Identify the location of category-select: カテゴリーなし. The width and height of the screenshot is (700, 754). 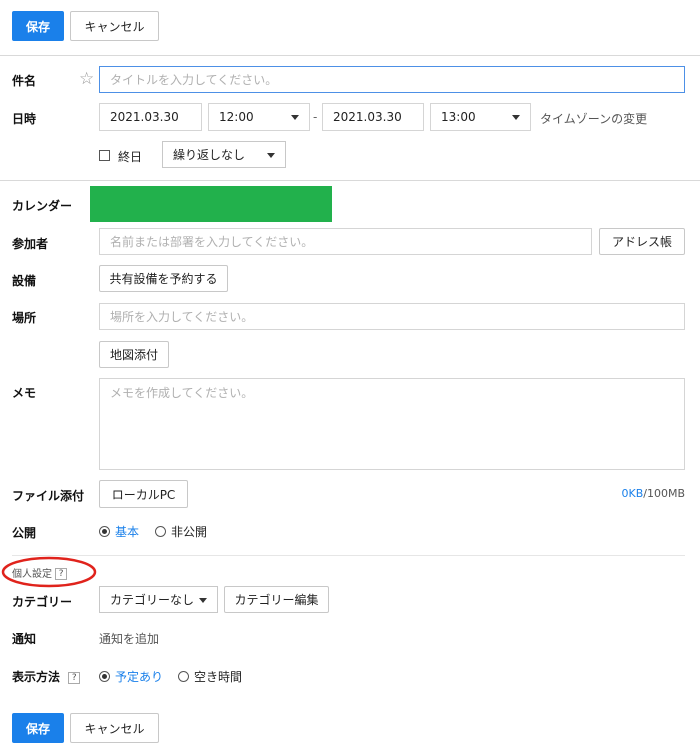
(158, 599).